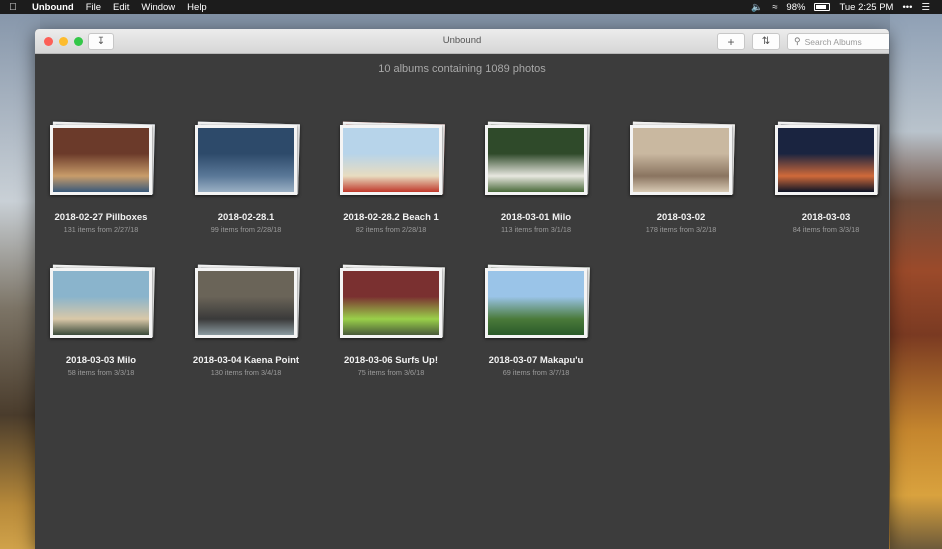  What do you see at coordinates (774, 7) in the screenshot?
I see `wifi-icon: ≈` at bounding box center [774, 7].